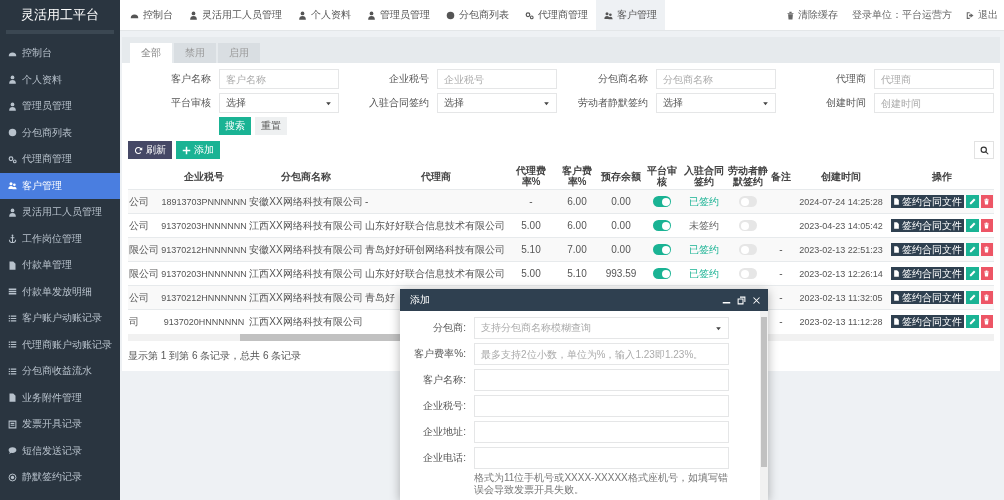 Image resolution: width=1004 pixels, height=500 pixels. I want to click on nav-tab: 管理员管理, so click(398, 15).